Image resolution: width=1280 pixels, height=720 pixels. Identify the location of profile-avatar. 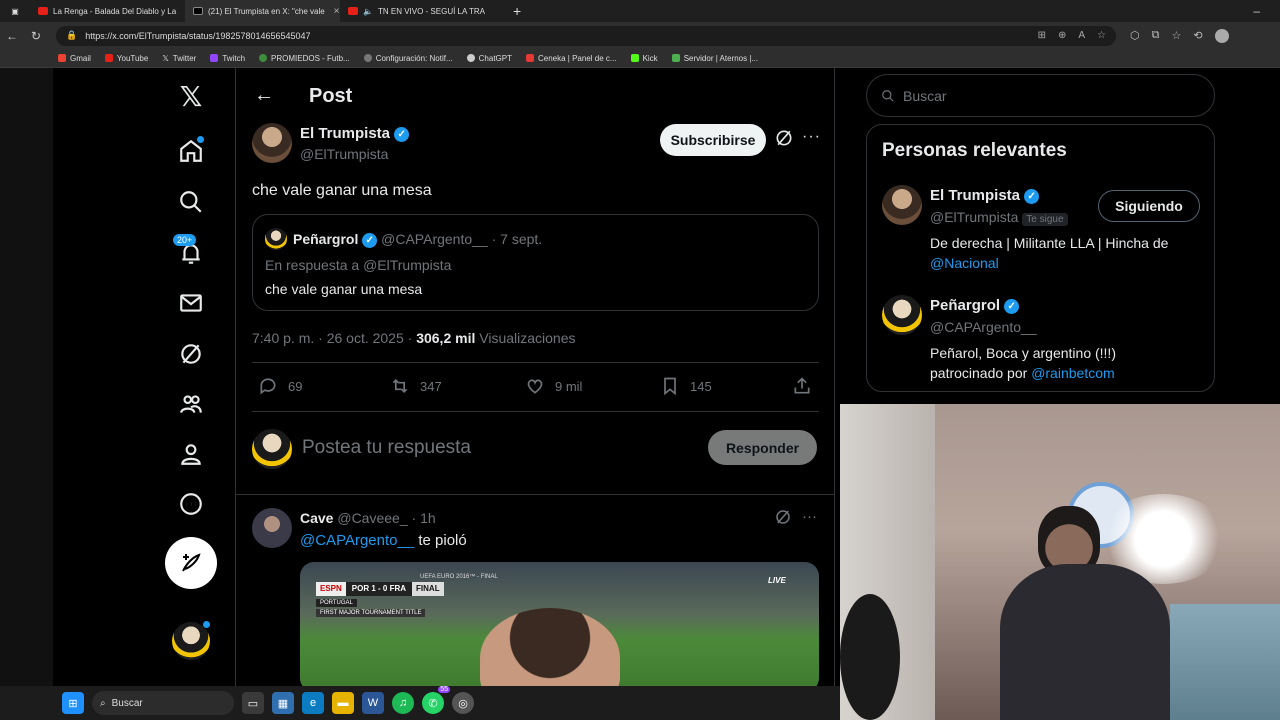
(1221, 35).